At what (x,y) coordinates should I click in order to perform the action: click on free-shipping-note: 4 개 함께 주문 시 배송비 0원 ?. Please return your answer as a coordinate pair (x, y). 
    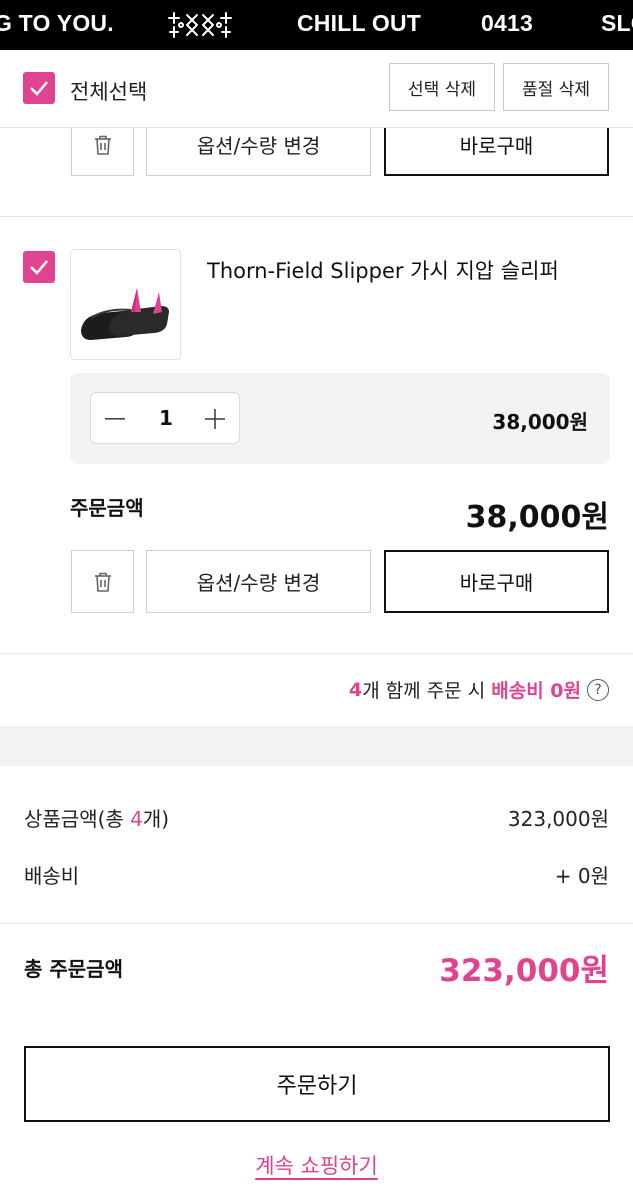
    Looking at the image, I should click on (479, 689).